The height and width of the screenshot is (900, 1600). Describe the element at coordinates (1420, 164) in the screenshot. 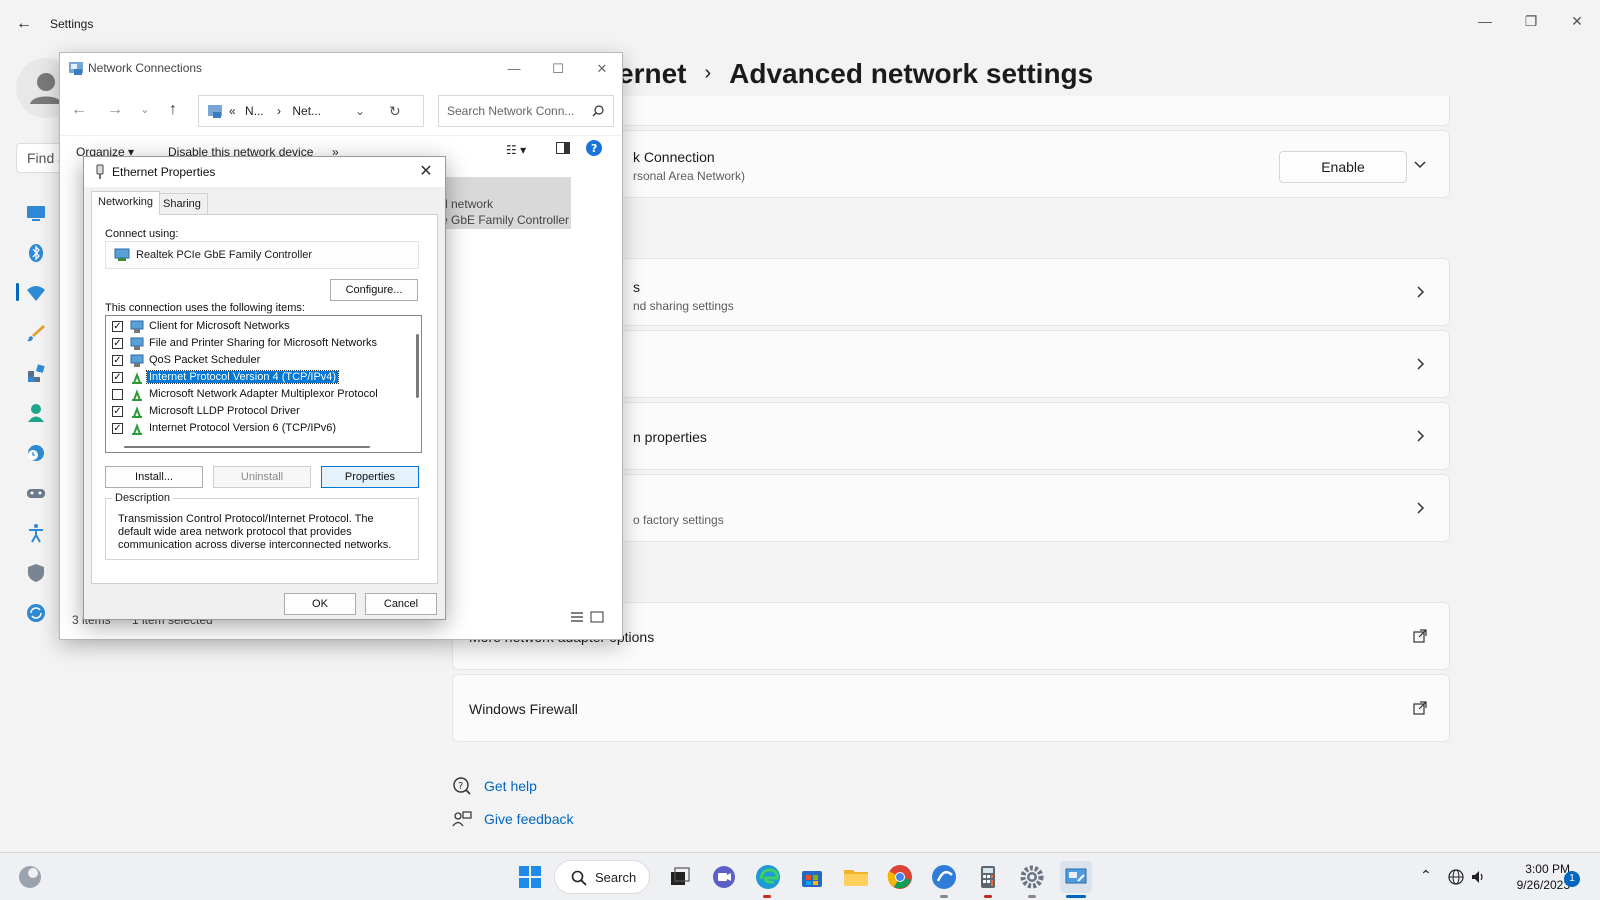

I see `chevron-down-icon` at that location.